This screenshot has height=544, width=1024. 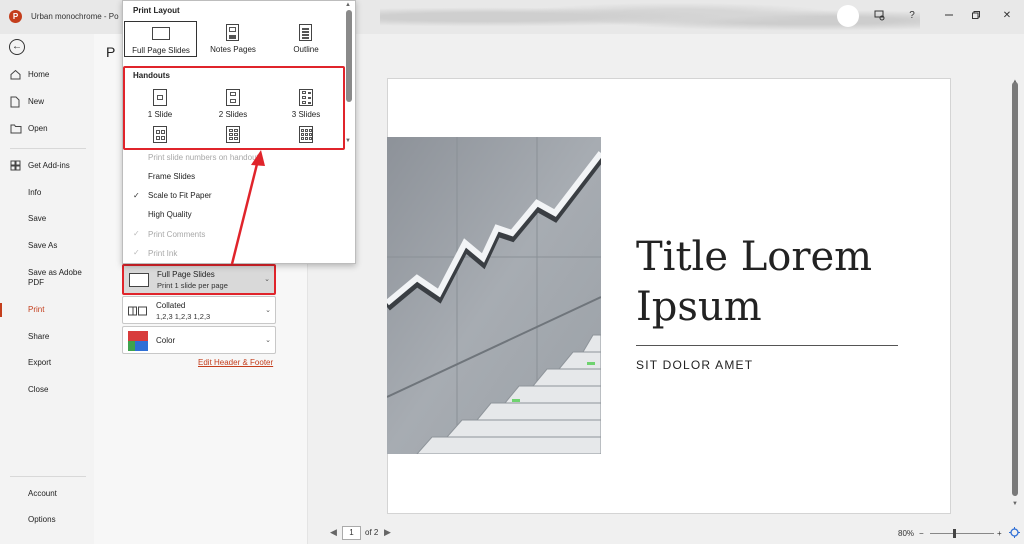 I want to click on nav-item-get-addins: Get Add-ins, so click(x=47, y=166).